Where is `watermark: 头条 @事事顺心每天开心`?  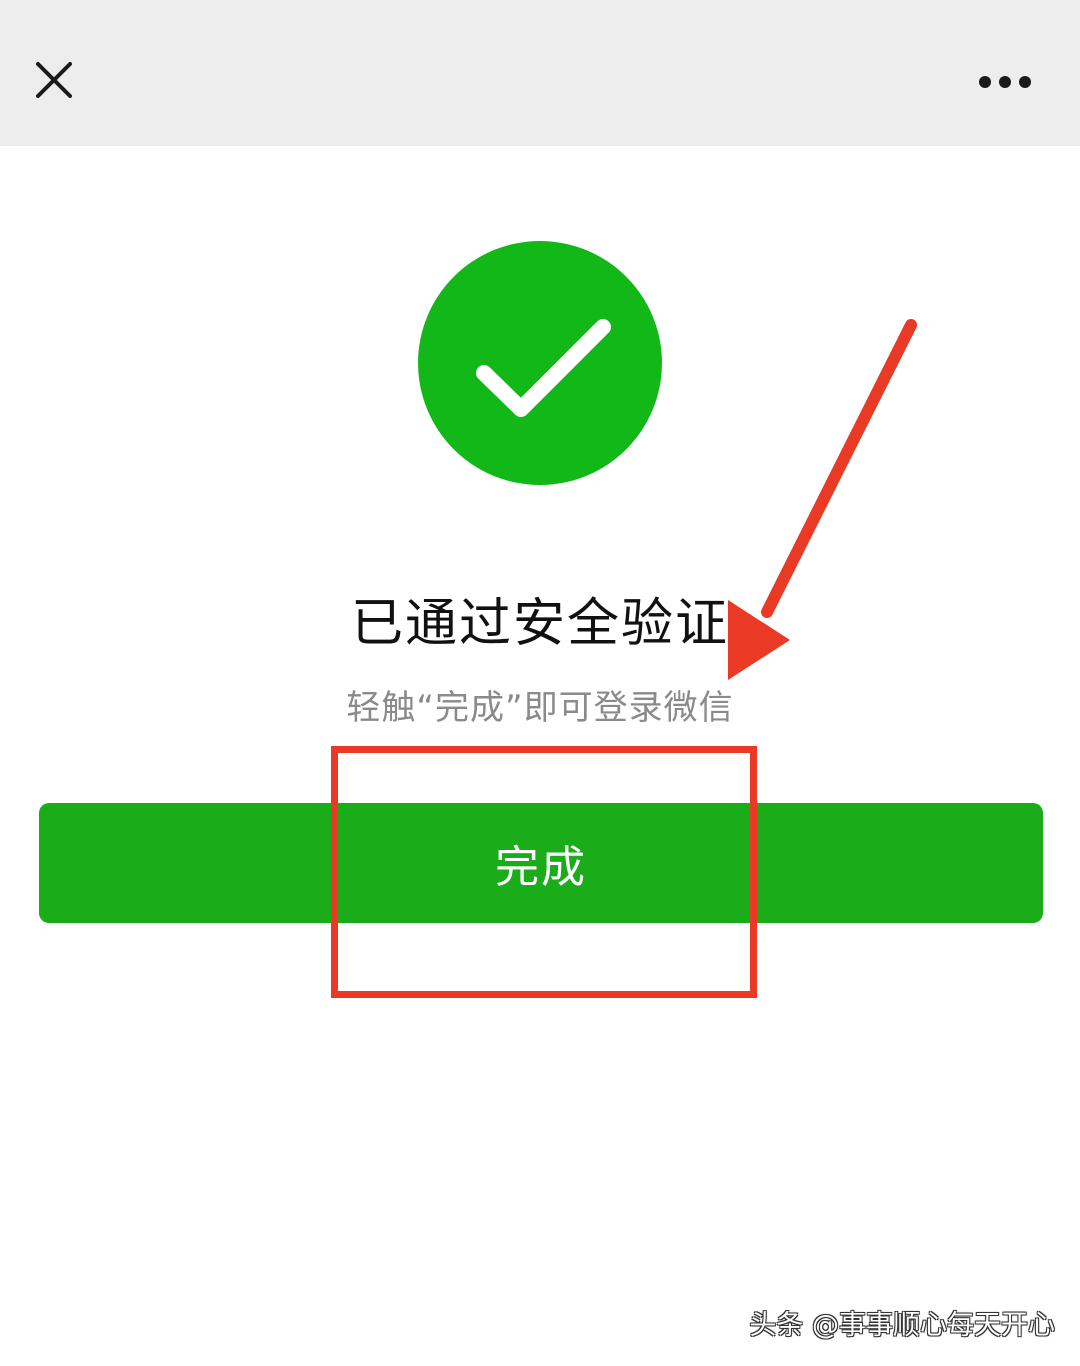
watermark: 头条 @事事顺心每天开心 is located at coordinates (902, 1325).